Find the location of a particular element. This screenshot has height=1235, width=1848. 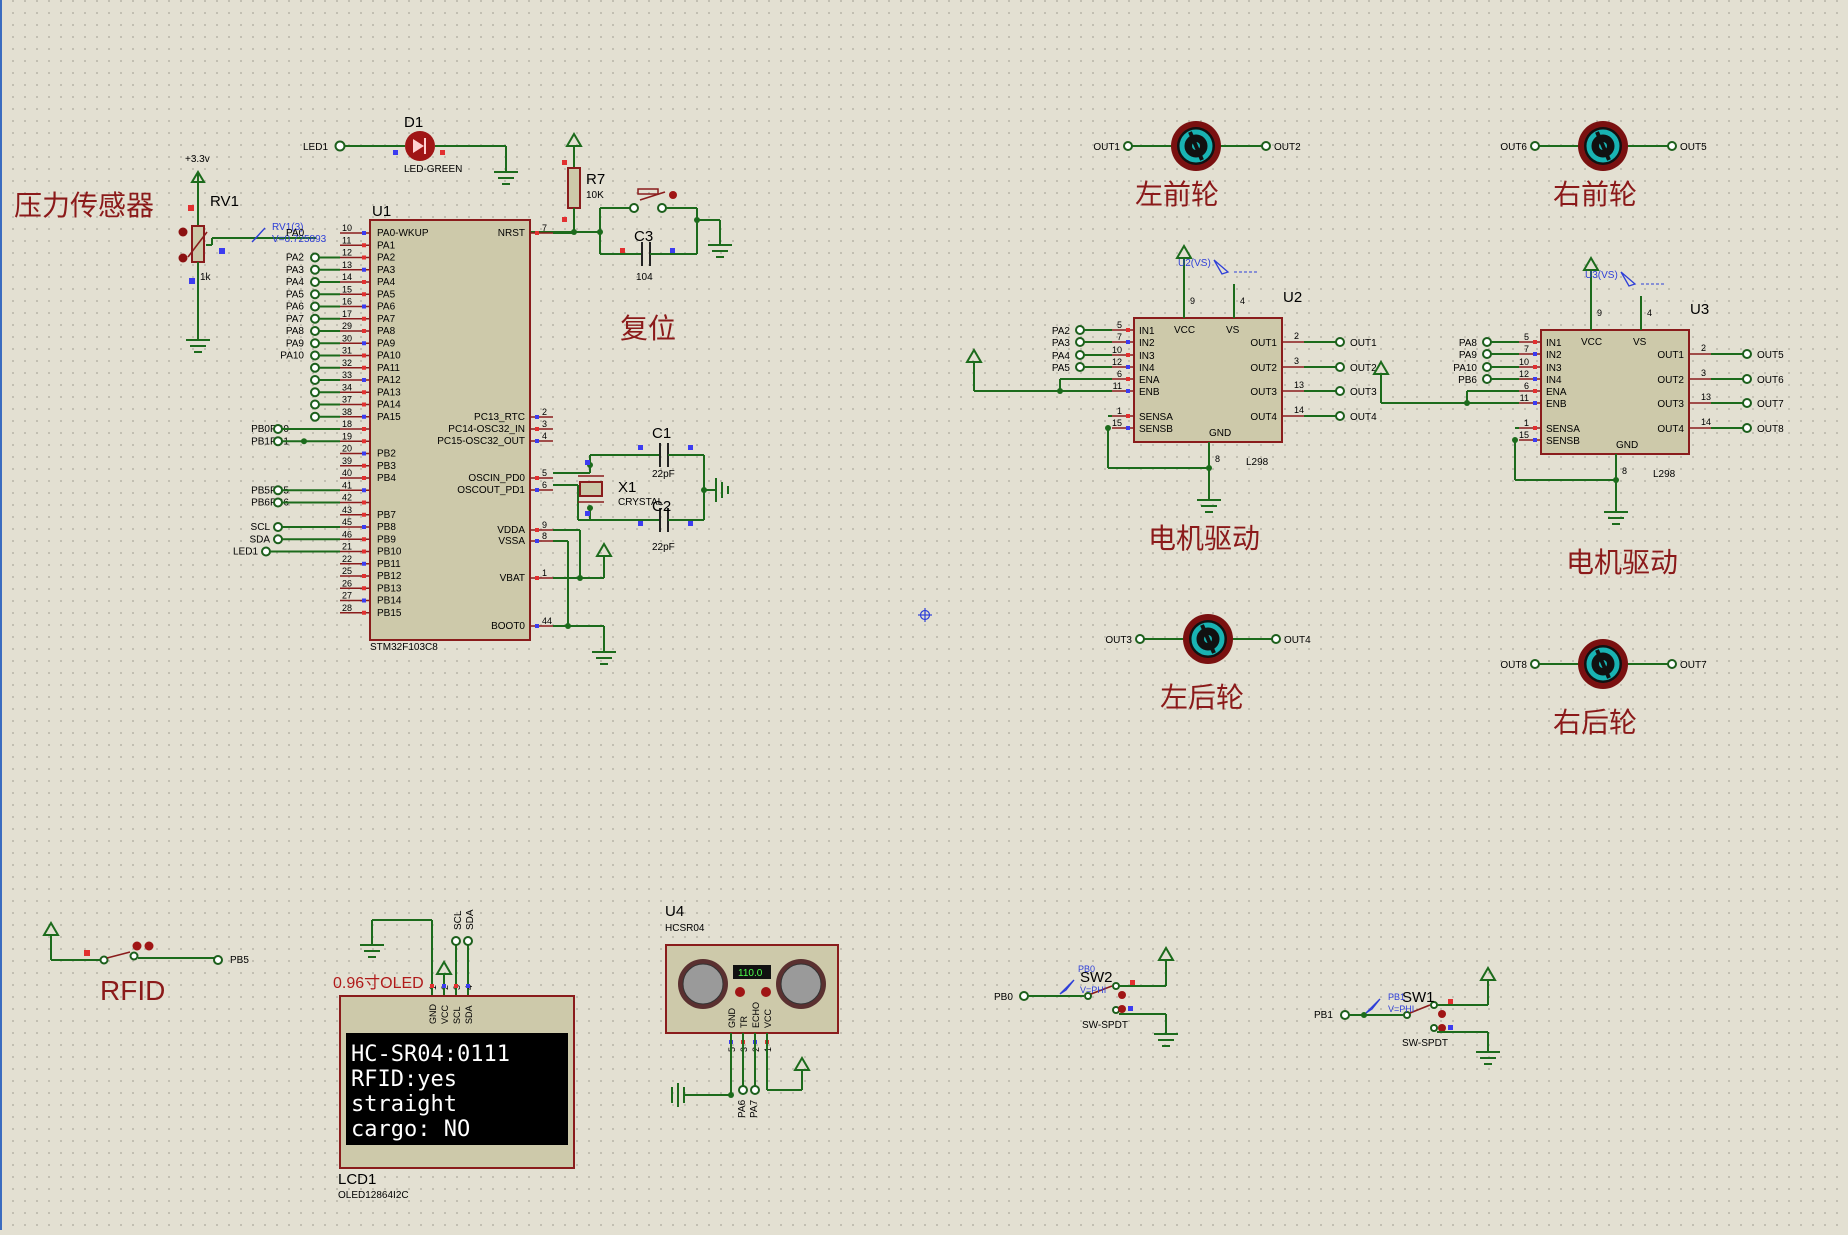

l298-pin-number: 2 is located at coordinates (1703, 348).